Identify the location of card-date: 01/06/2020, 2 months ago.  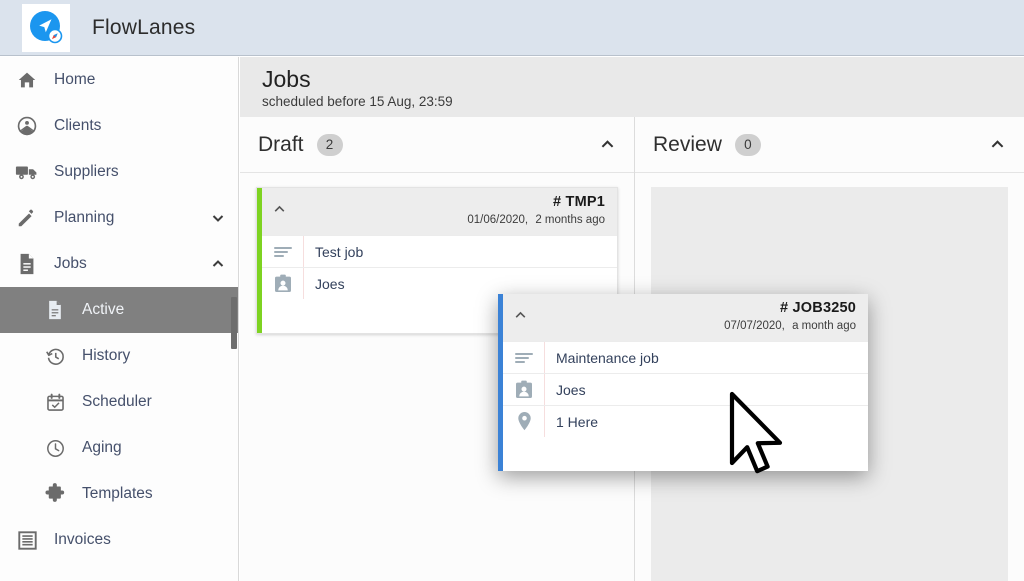
(536, 220).